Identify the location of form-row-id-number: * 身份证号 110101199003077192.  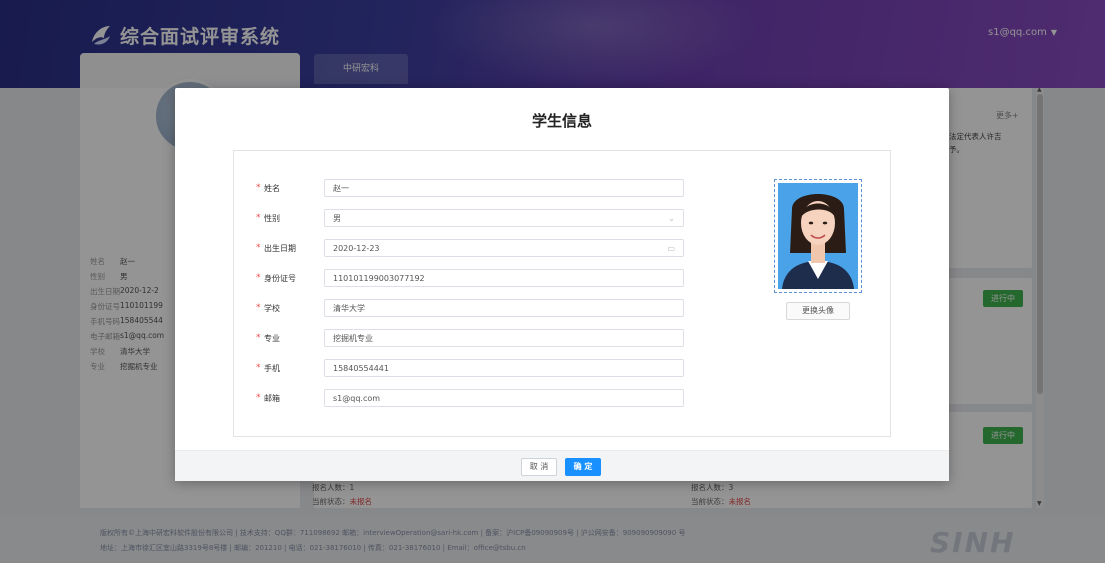
(470, 278).